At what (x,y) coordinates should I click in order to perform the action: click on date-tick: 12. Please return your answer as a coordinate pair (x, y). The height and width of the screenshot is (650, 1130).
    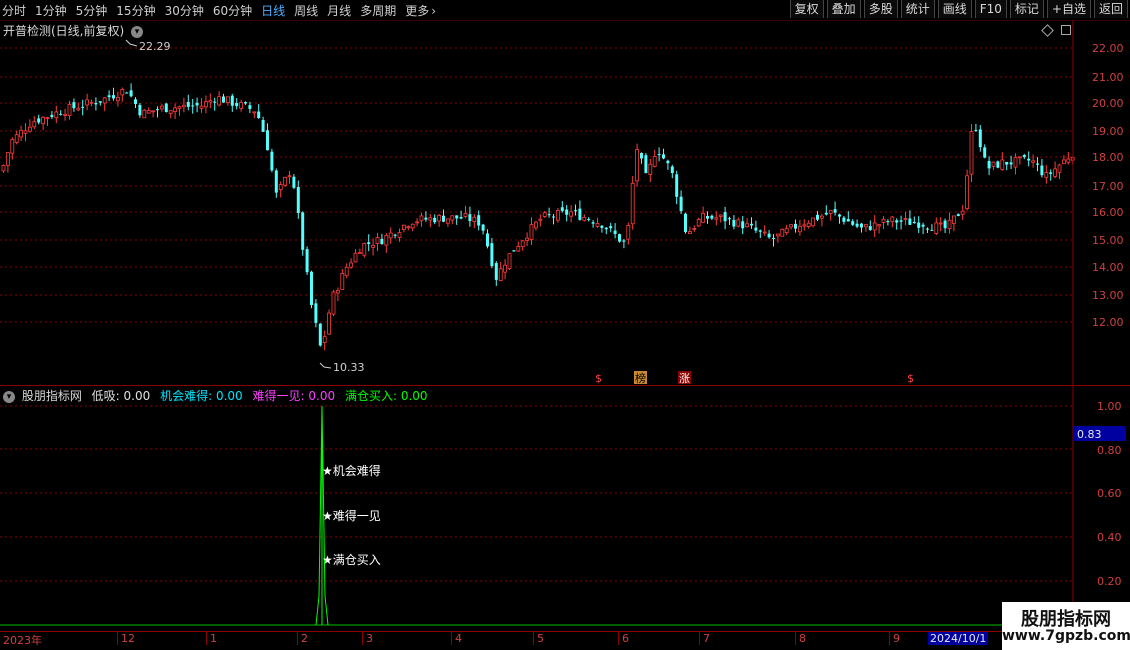
    Looking at the image, I should click on (126, 638).